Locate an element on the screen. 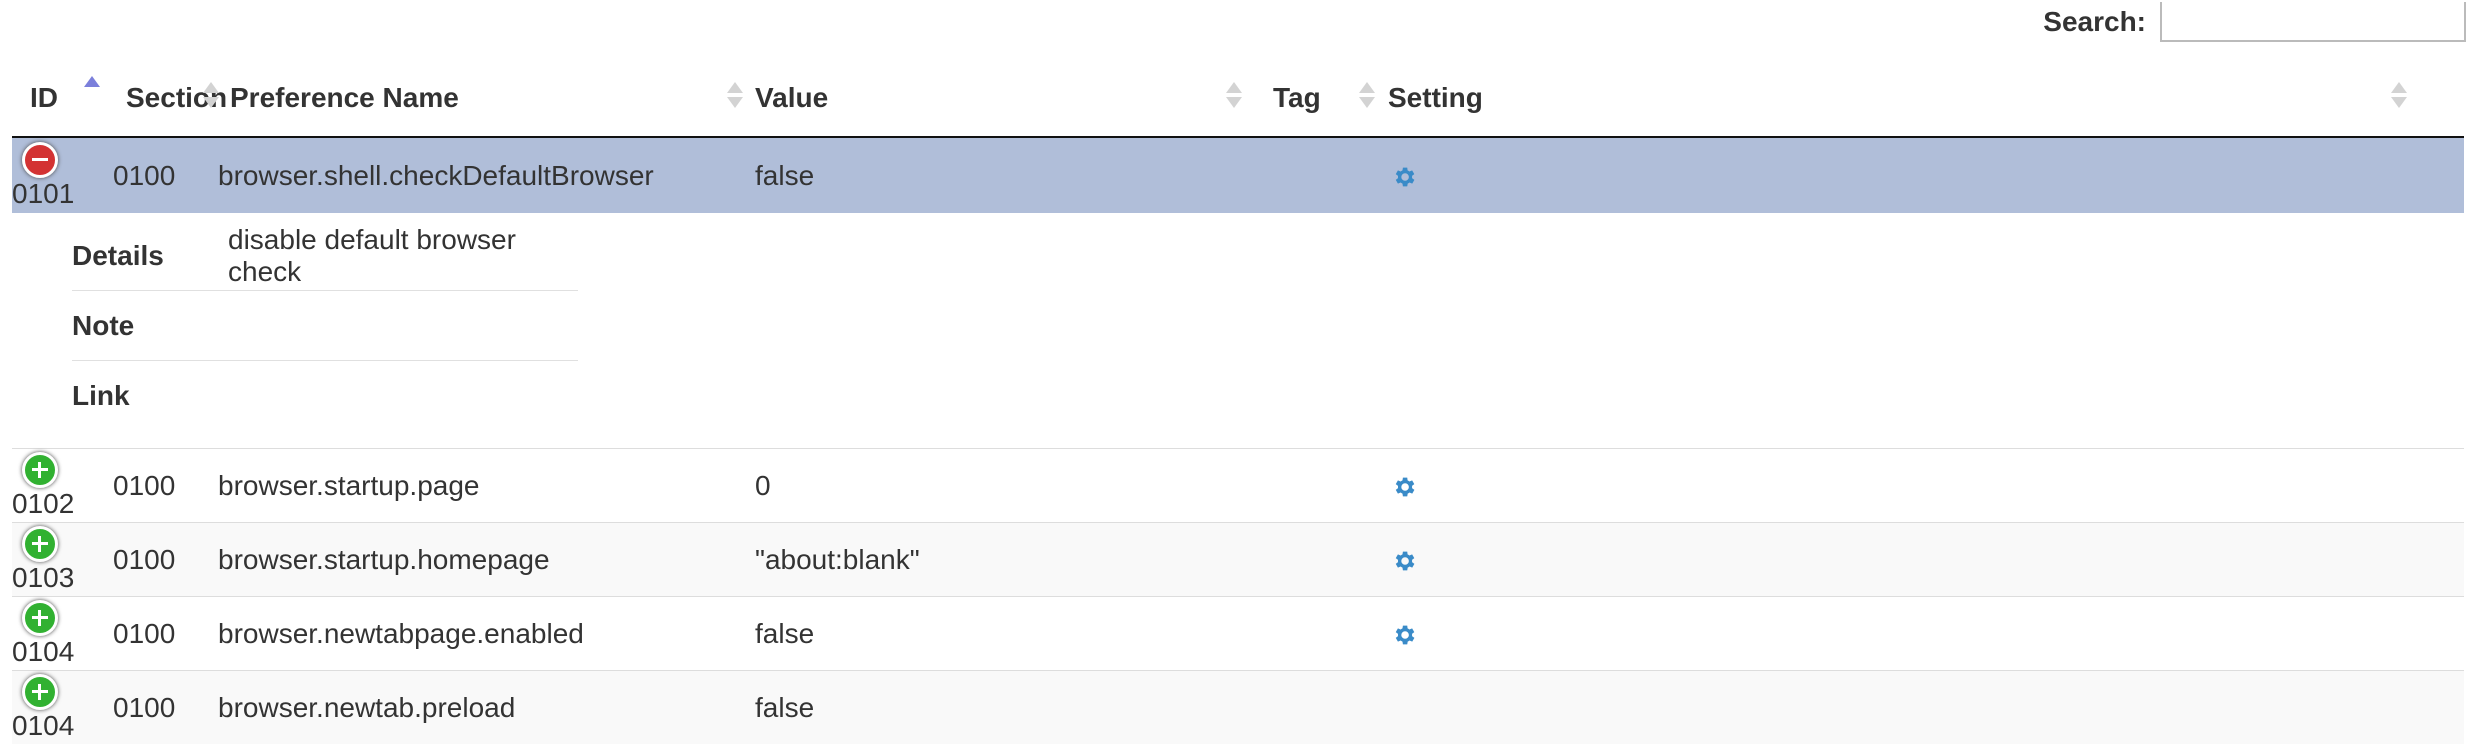 This screenshot has width=2488, height=744. value-cell: "about:blank" is located at coordinates (1002, 560).